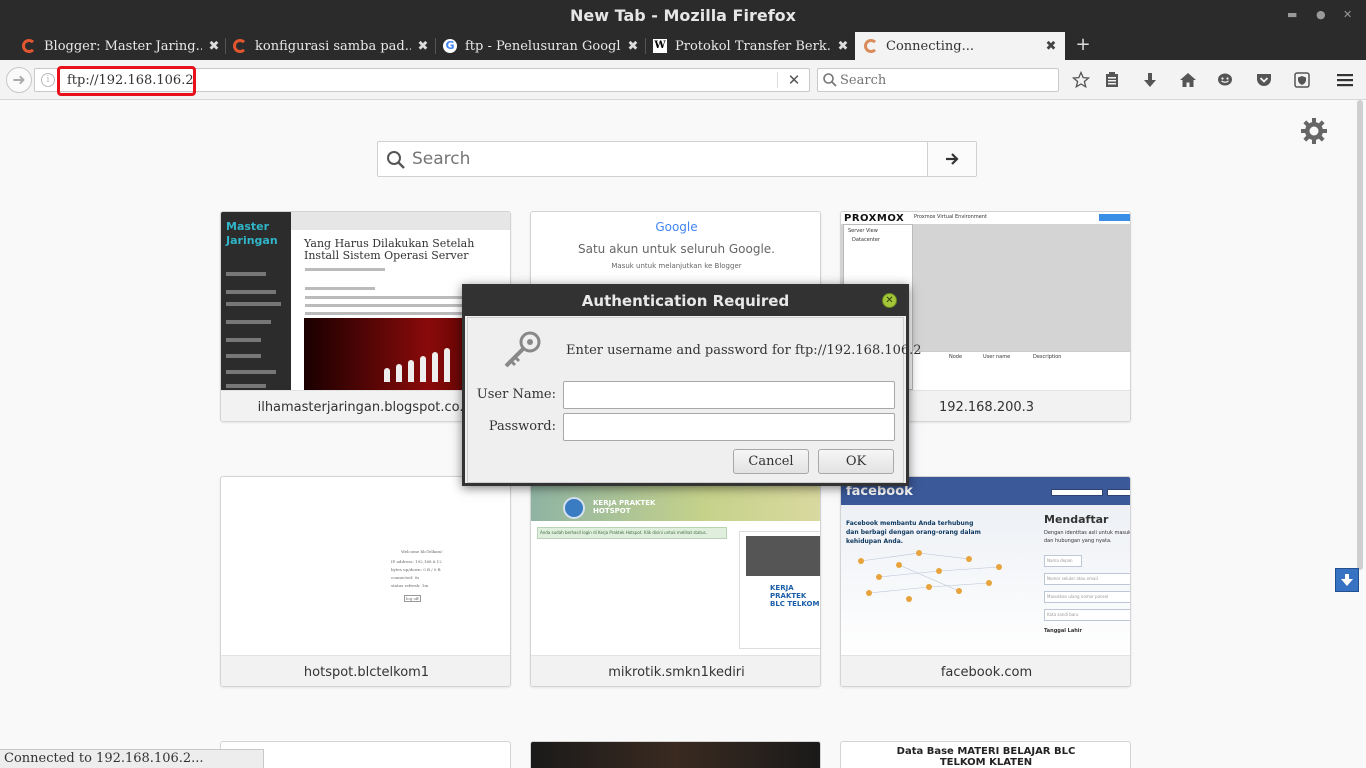 The image size is (1366, 768). I want to click on hamburger-menu-icon, so click(1345, 80).